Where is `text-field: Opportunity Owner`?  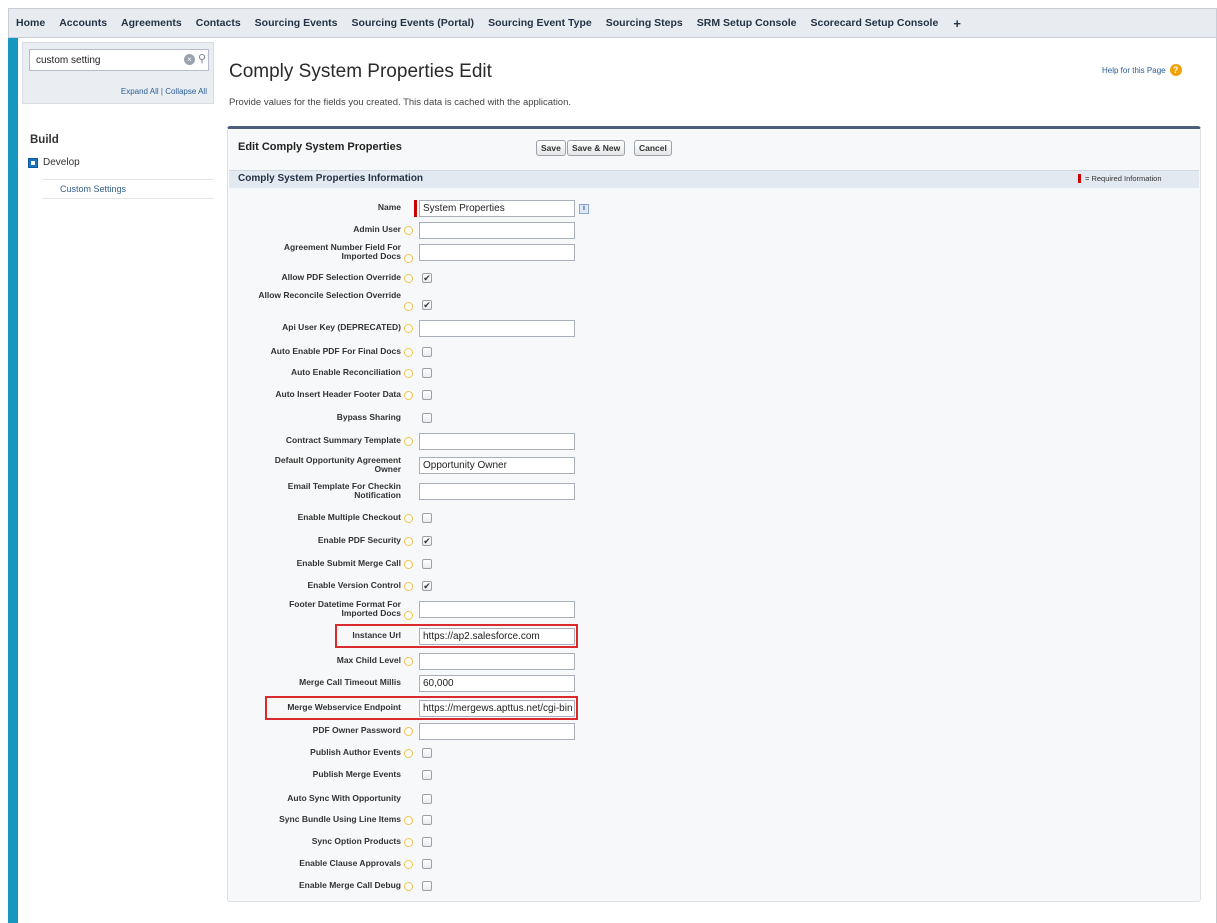
text-field: Opportunity Owner is located at coordinates (497, 465).